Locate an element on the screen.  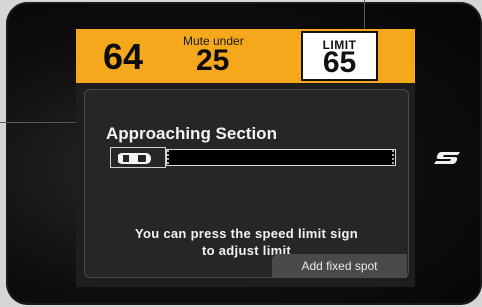
leader-line-left is located at coordinates (40, 122).